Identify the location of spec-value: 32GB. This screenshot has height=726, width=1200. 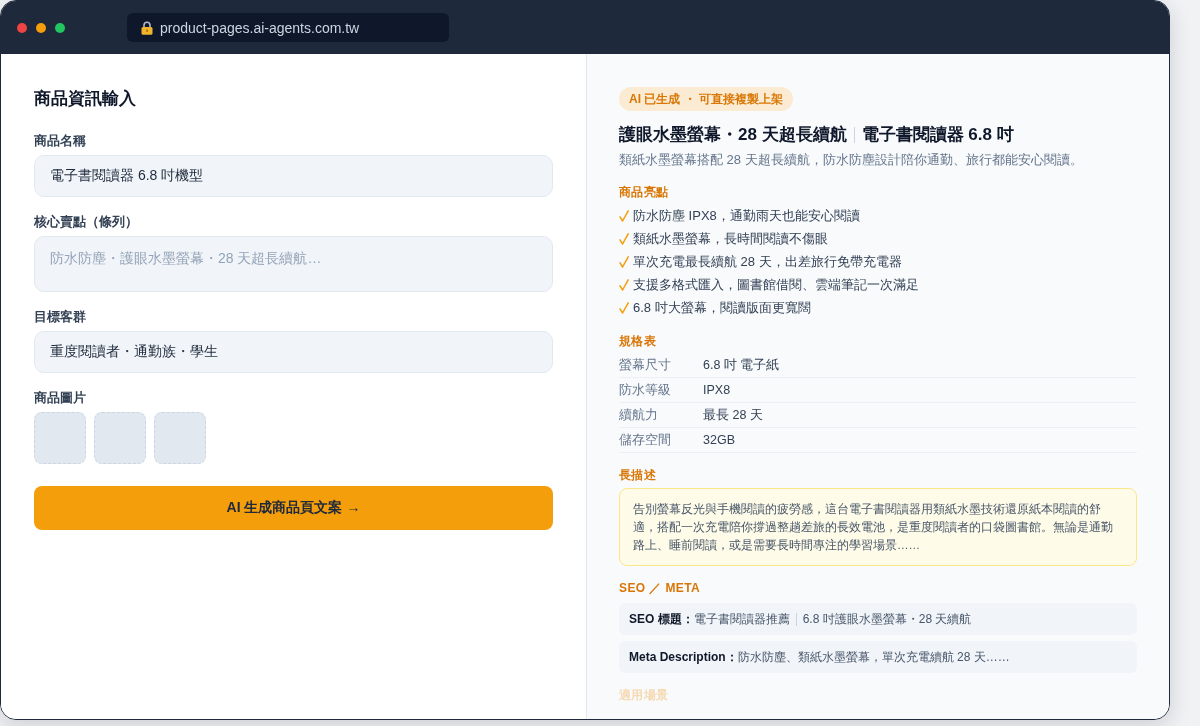
(719, 440).